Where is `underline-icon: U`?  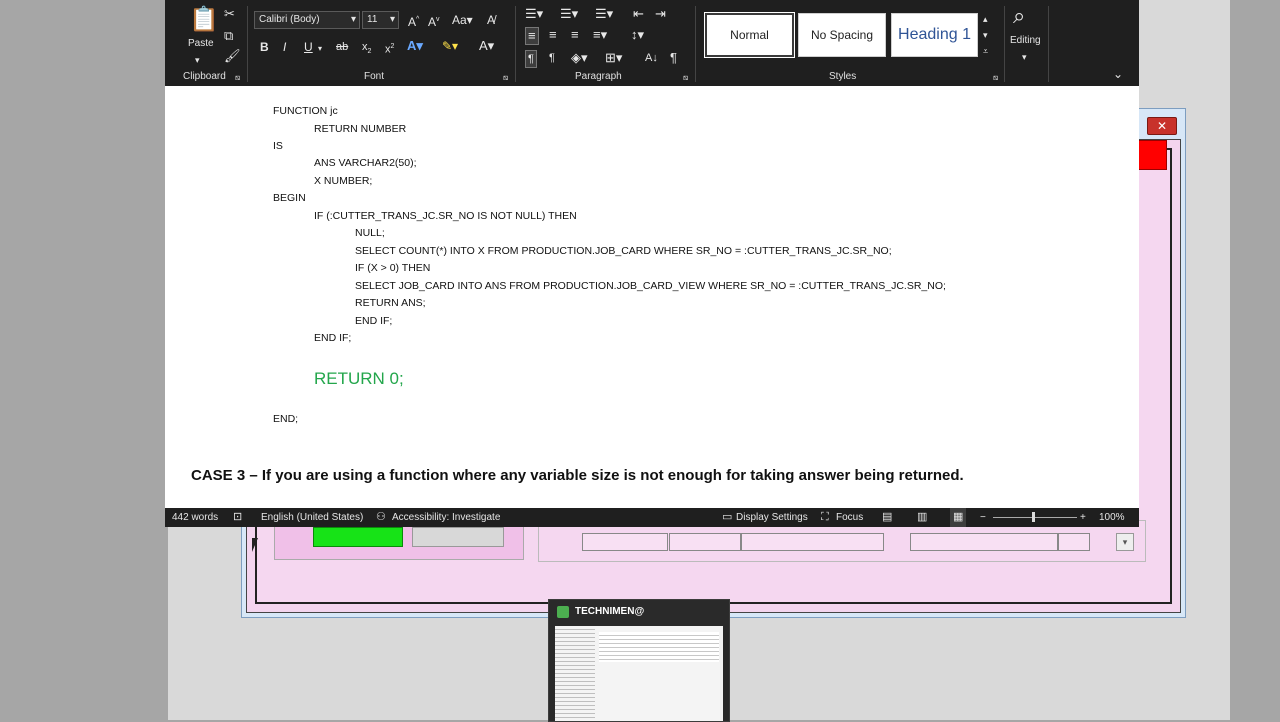
underline-icon: U is located at coordinates (308, 47).